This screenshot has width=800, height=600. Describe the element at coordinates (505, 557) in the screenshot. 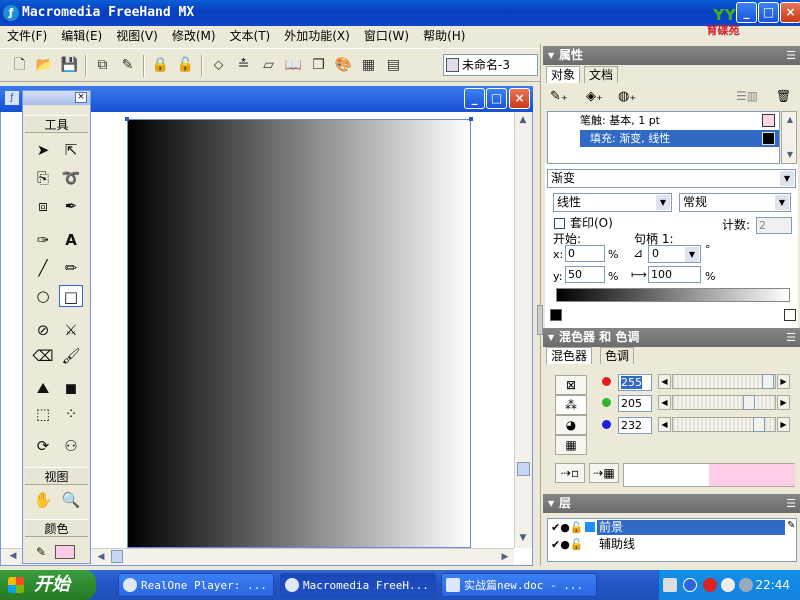

I see `scroll-right-icon: ▶` at that location.